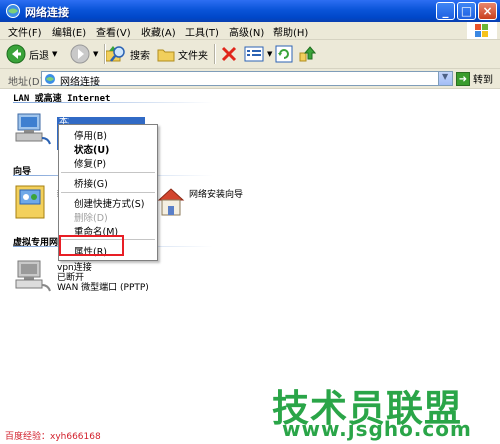 The height and width of the screenshot is (444, 500). I want to click on ctx-delete: 删除(D), so click(91, 218).